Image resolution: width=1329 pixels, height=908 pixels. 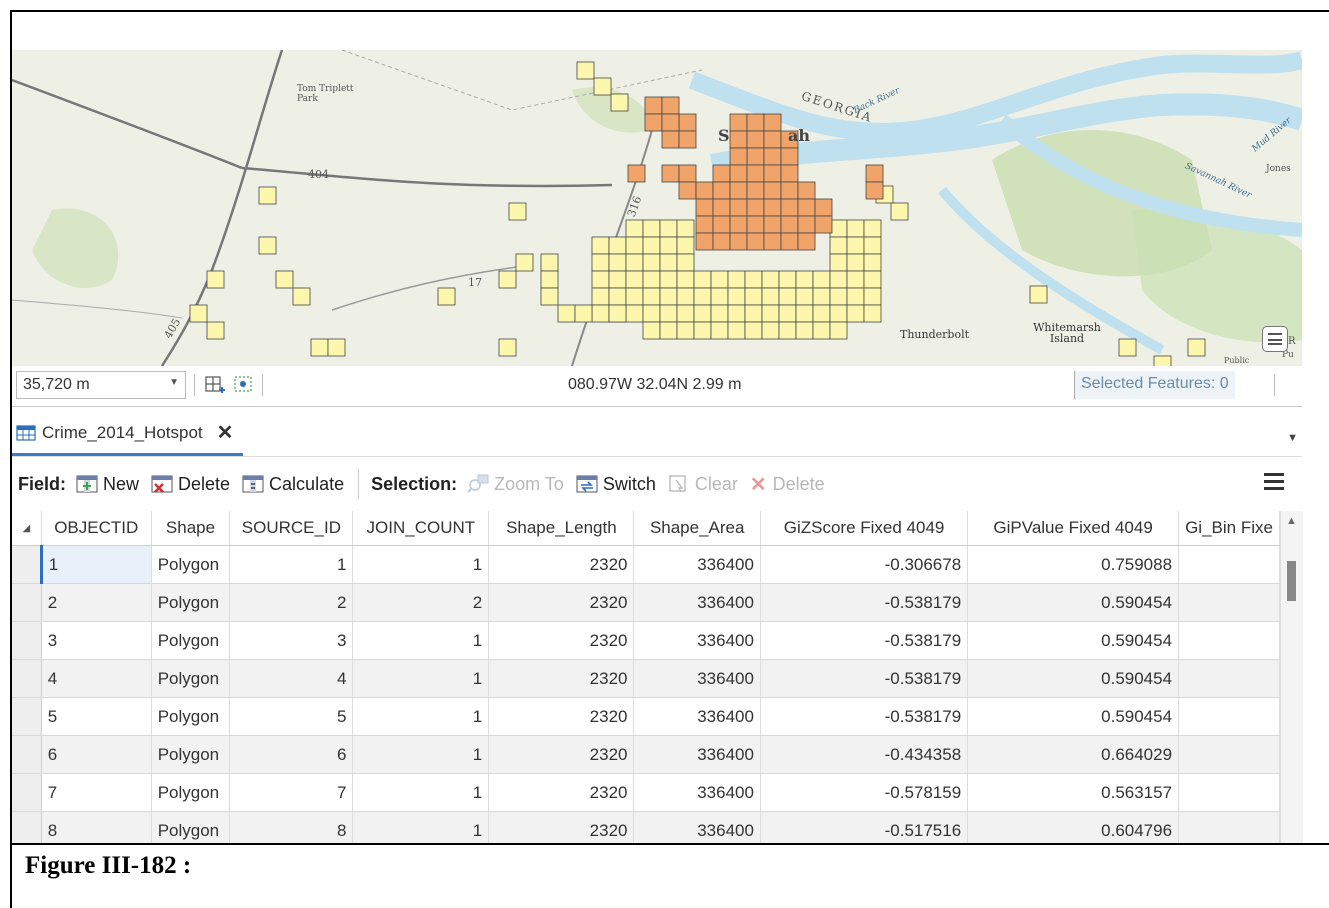 What do you see at coordinates (1073, 528) in the screenshot?
I see `column-header: GiPValue Fixed 4049` at bounding box center [1073, 528].